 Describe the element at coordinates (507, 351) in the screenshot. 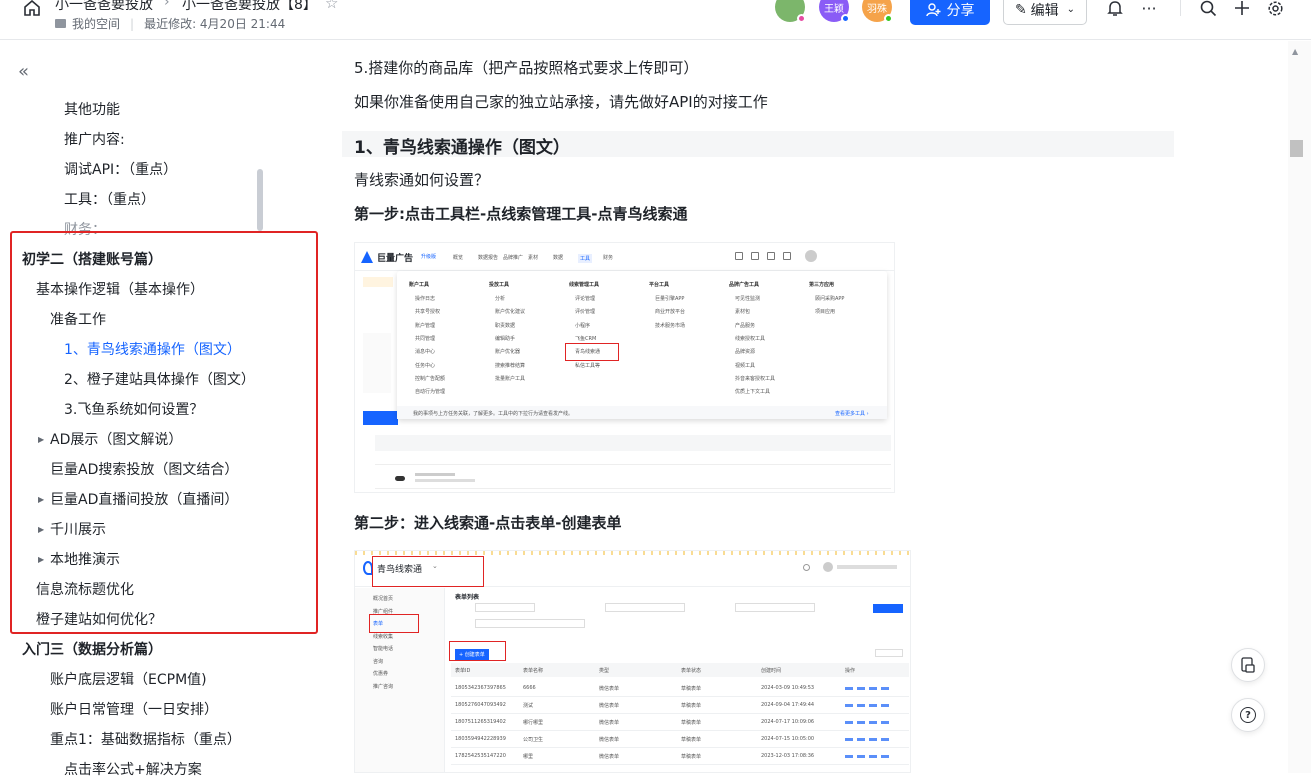

I see `menu-item: 账户优化器` at that location.